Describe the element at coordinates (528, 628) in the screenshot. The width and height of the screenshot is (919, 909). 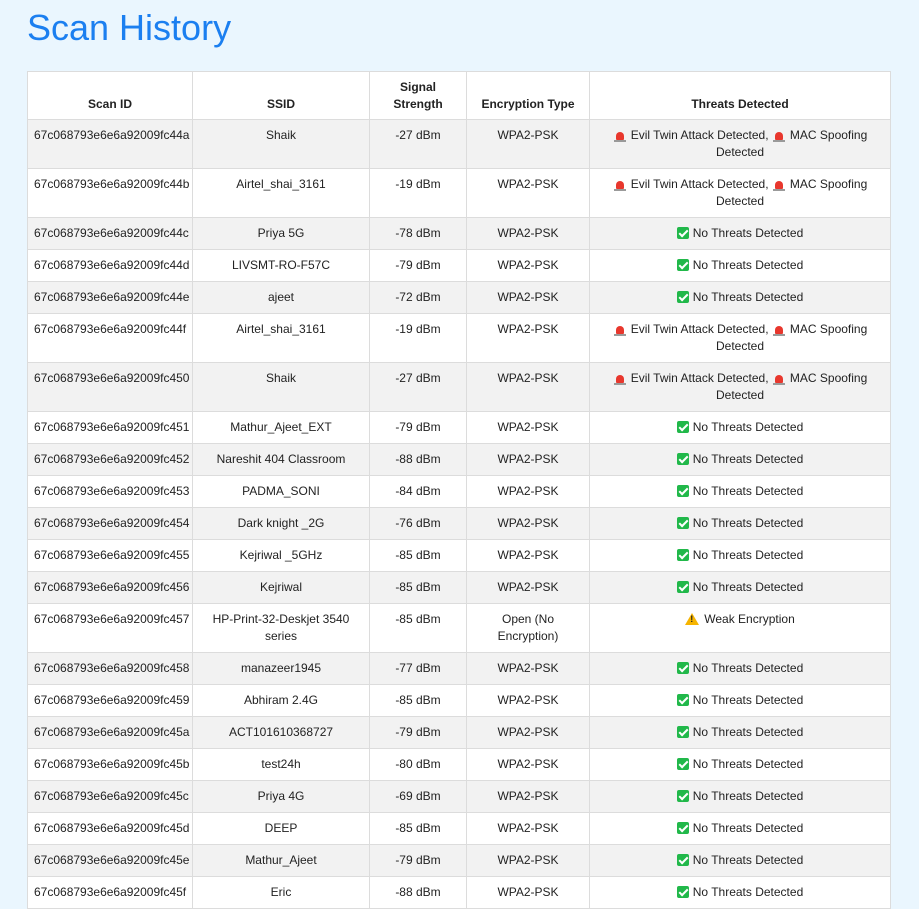
I see `cell-encryption-type: Open (No Encryption)` at that location.